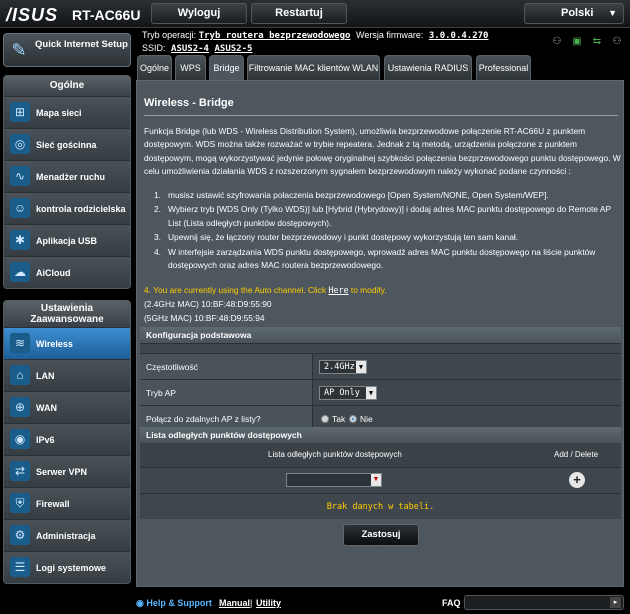 Image resolution: width=630 pixels, height=614 pixels. I want to click on help-support-link: ◉ Help & Support, so click(174, 603).